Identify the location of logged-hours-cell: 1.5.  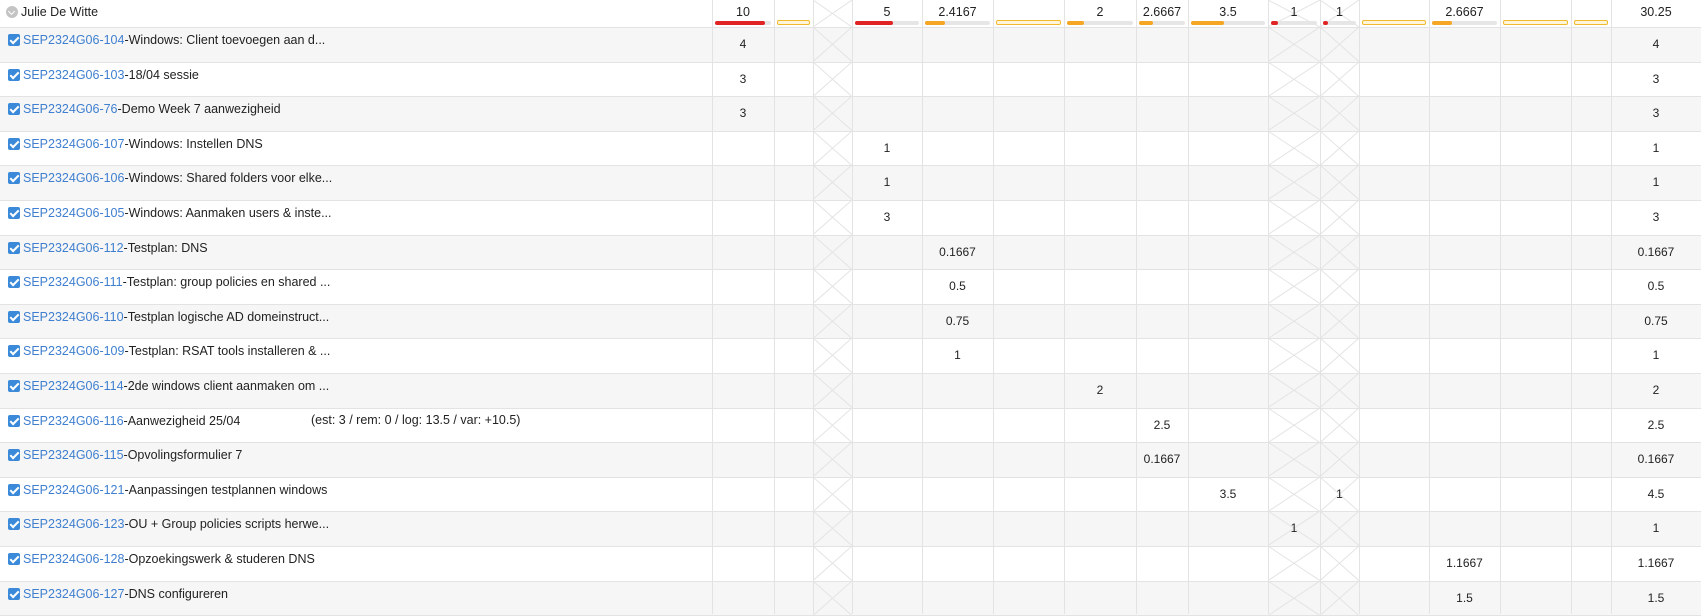
(1464, 598).